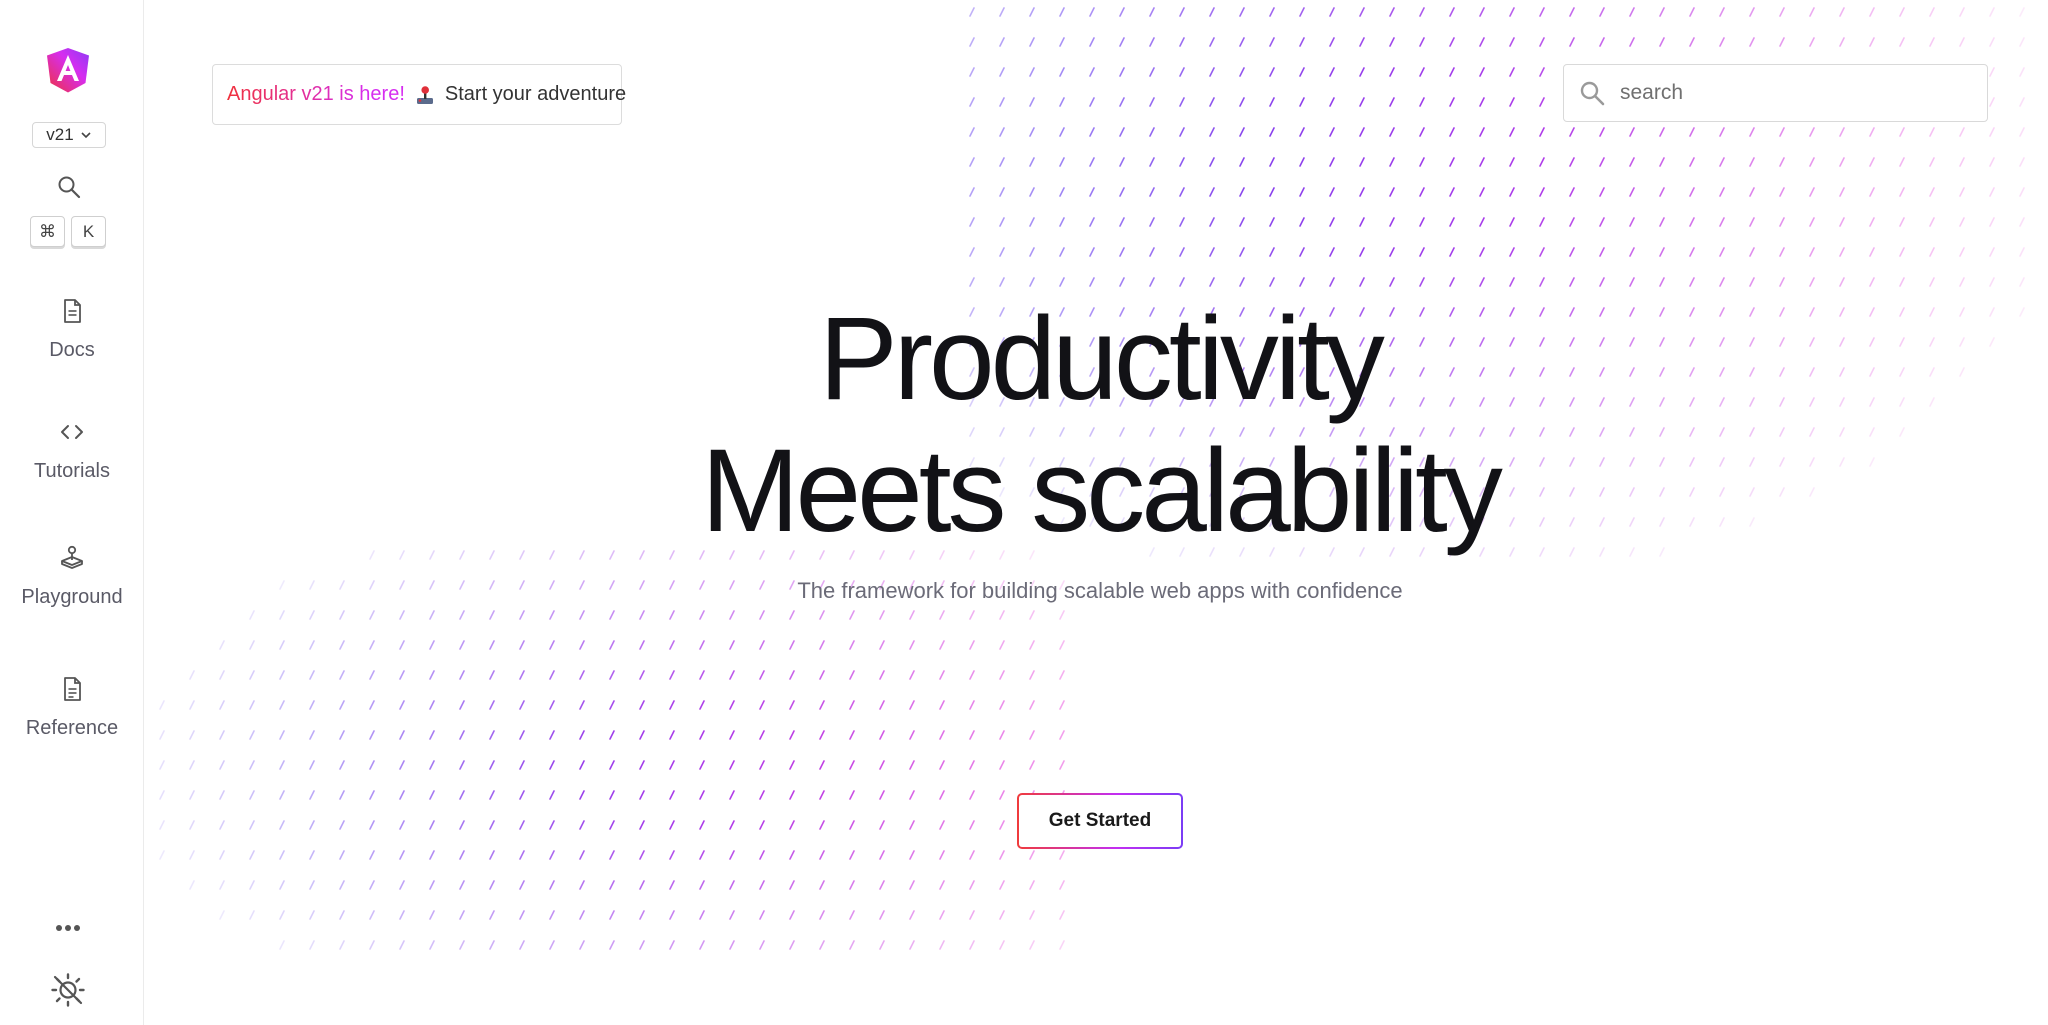  What do you see at coordinates (68, 928) in the screenshot?
I see `more-options-icon` at bounding box center [68, 928].